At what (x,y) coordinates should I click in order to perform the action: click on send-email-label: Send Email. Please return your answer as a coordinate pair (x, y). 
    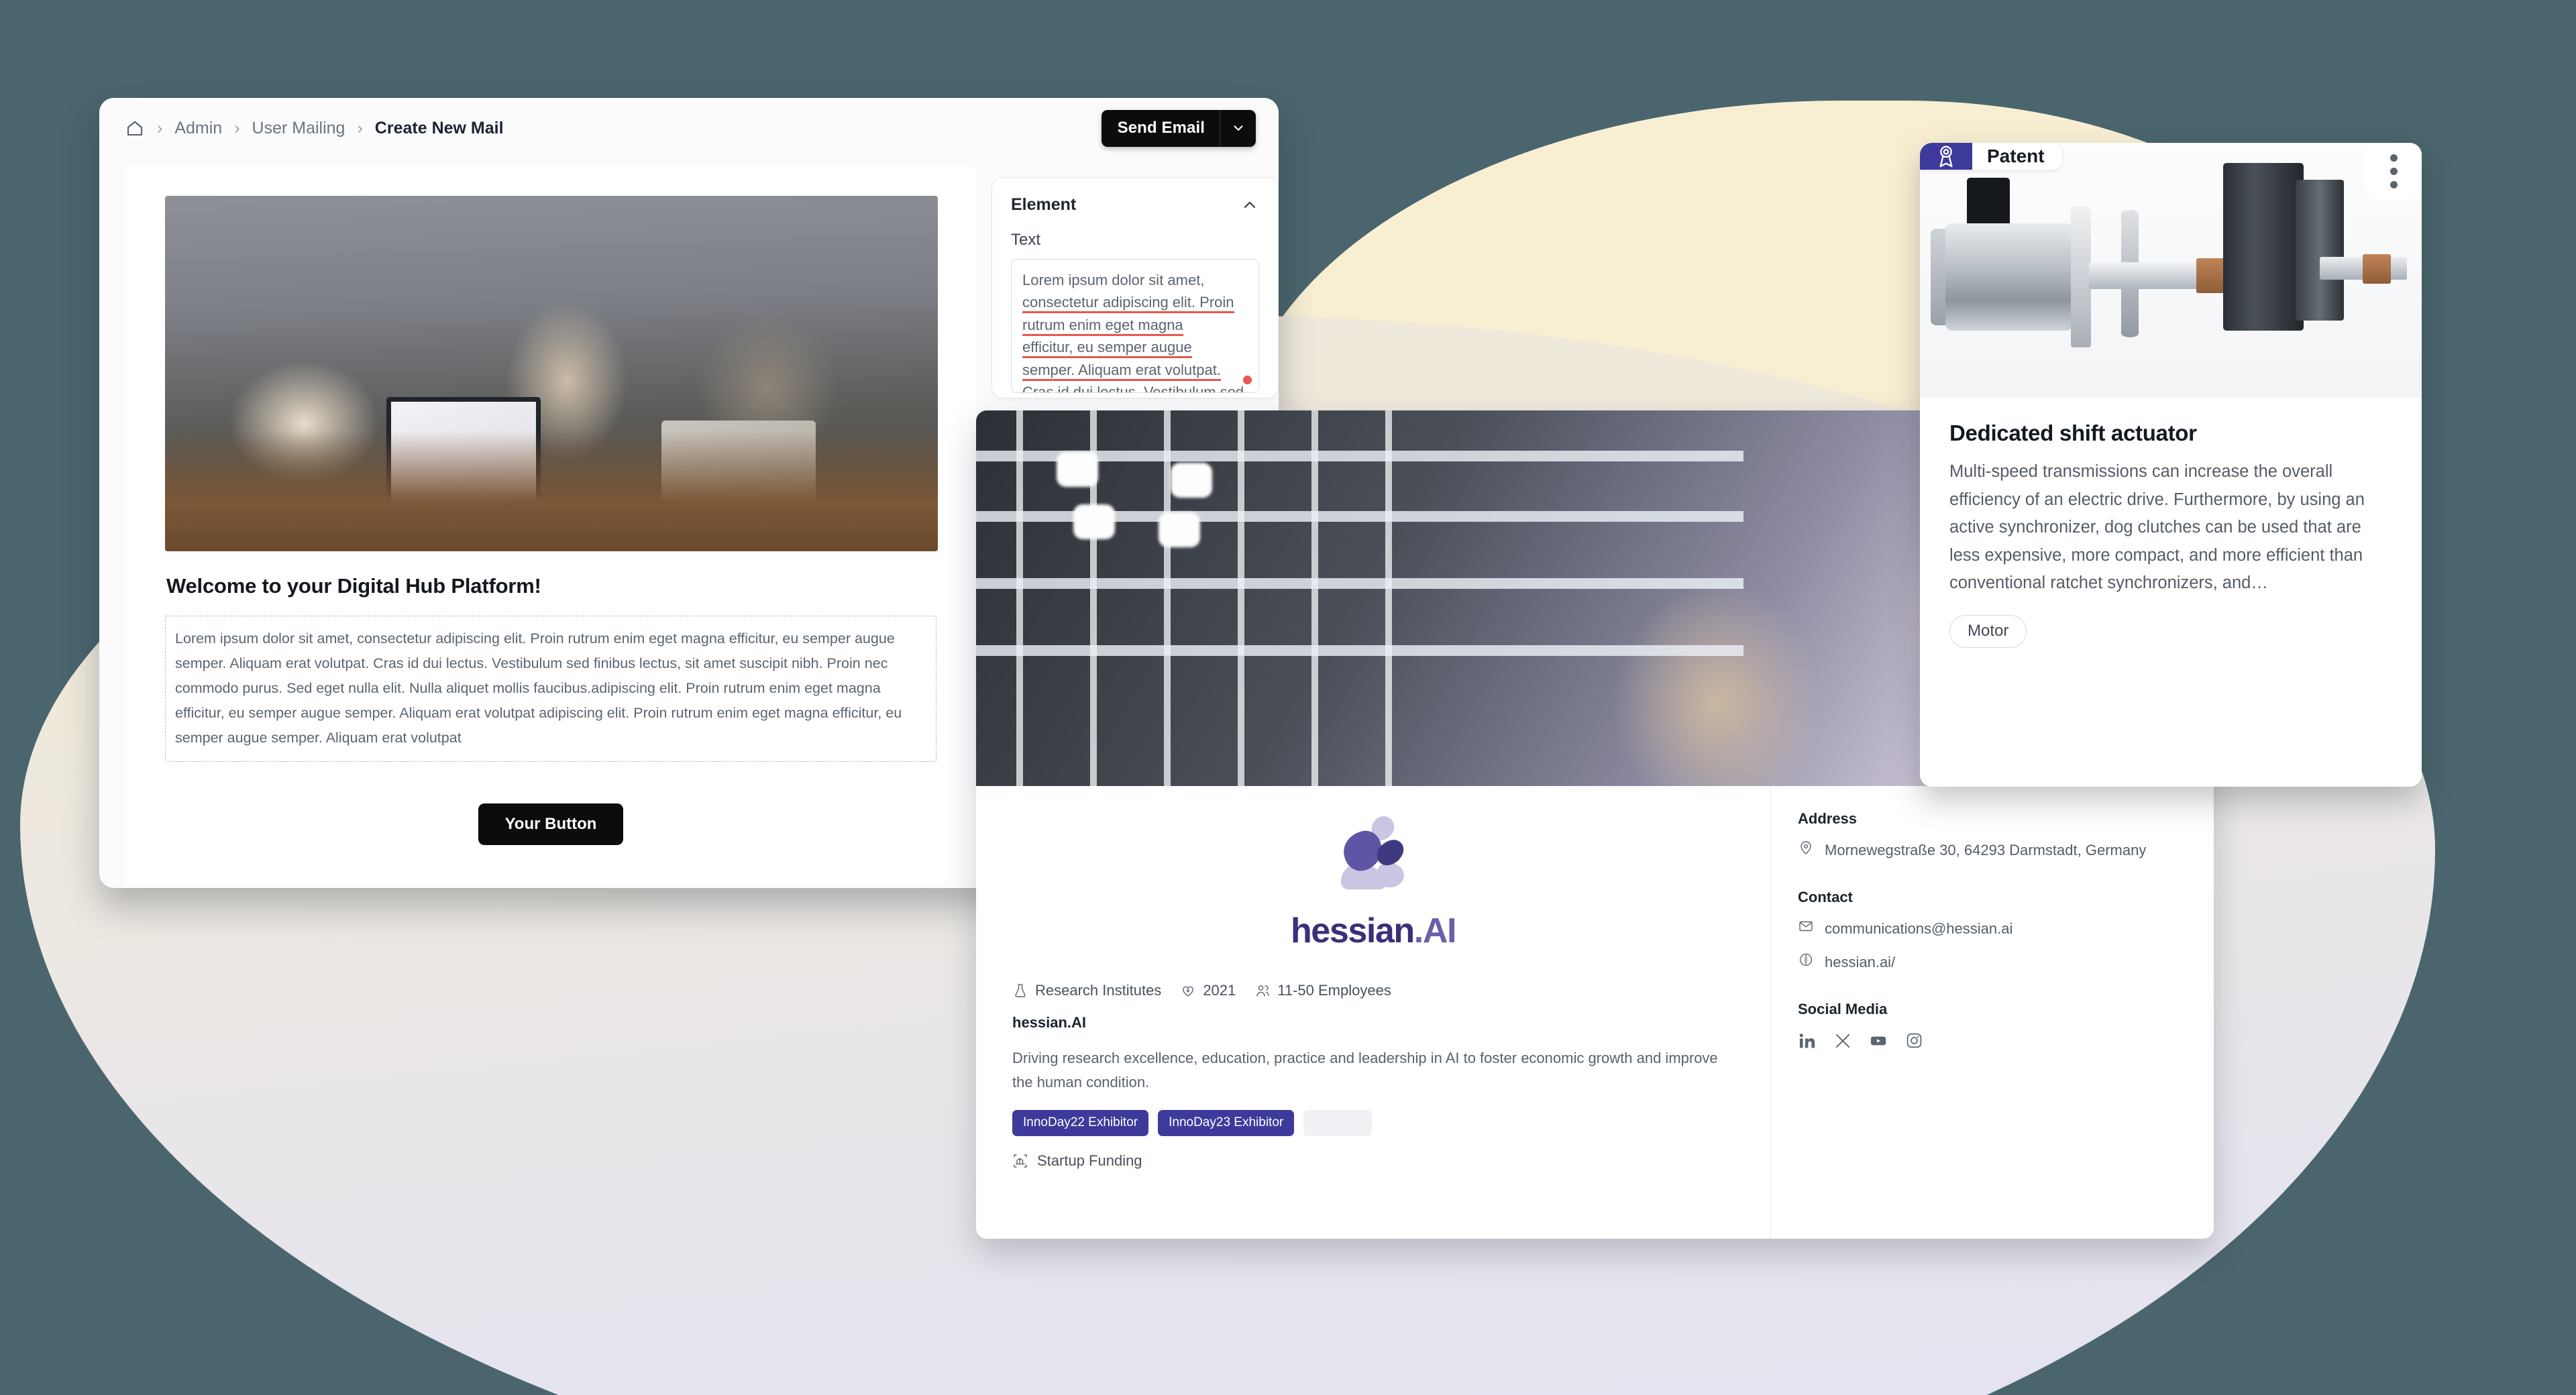
    Looking at the image, I should click on (1161, 127).